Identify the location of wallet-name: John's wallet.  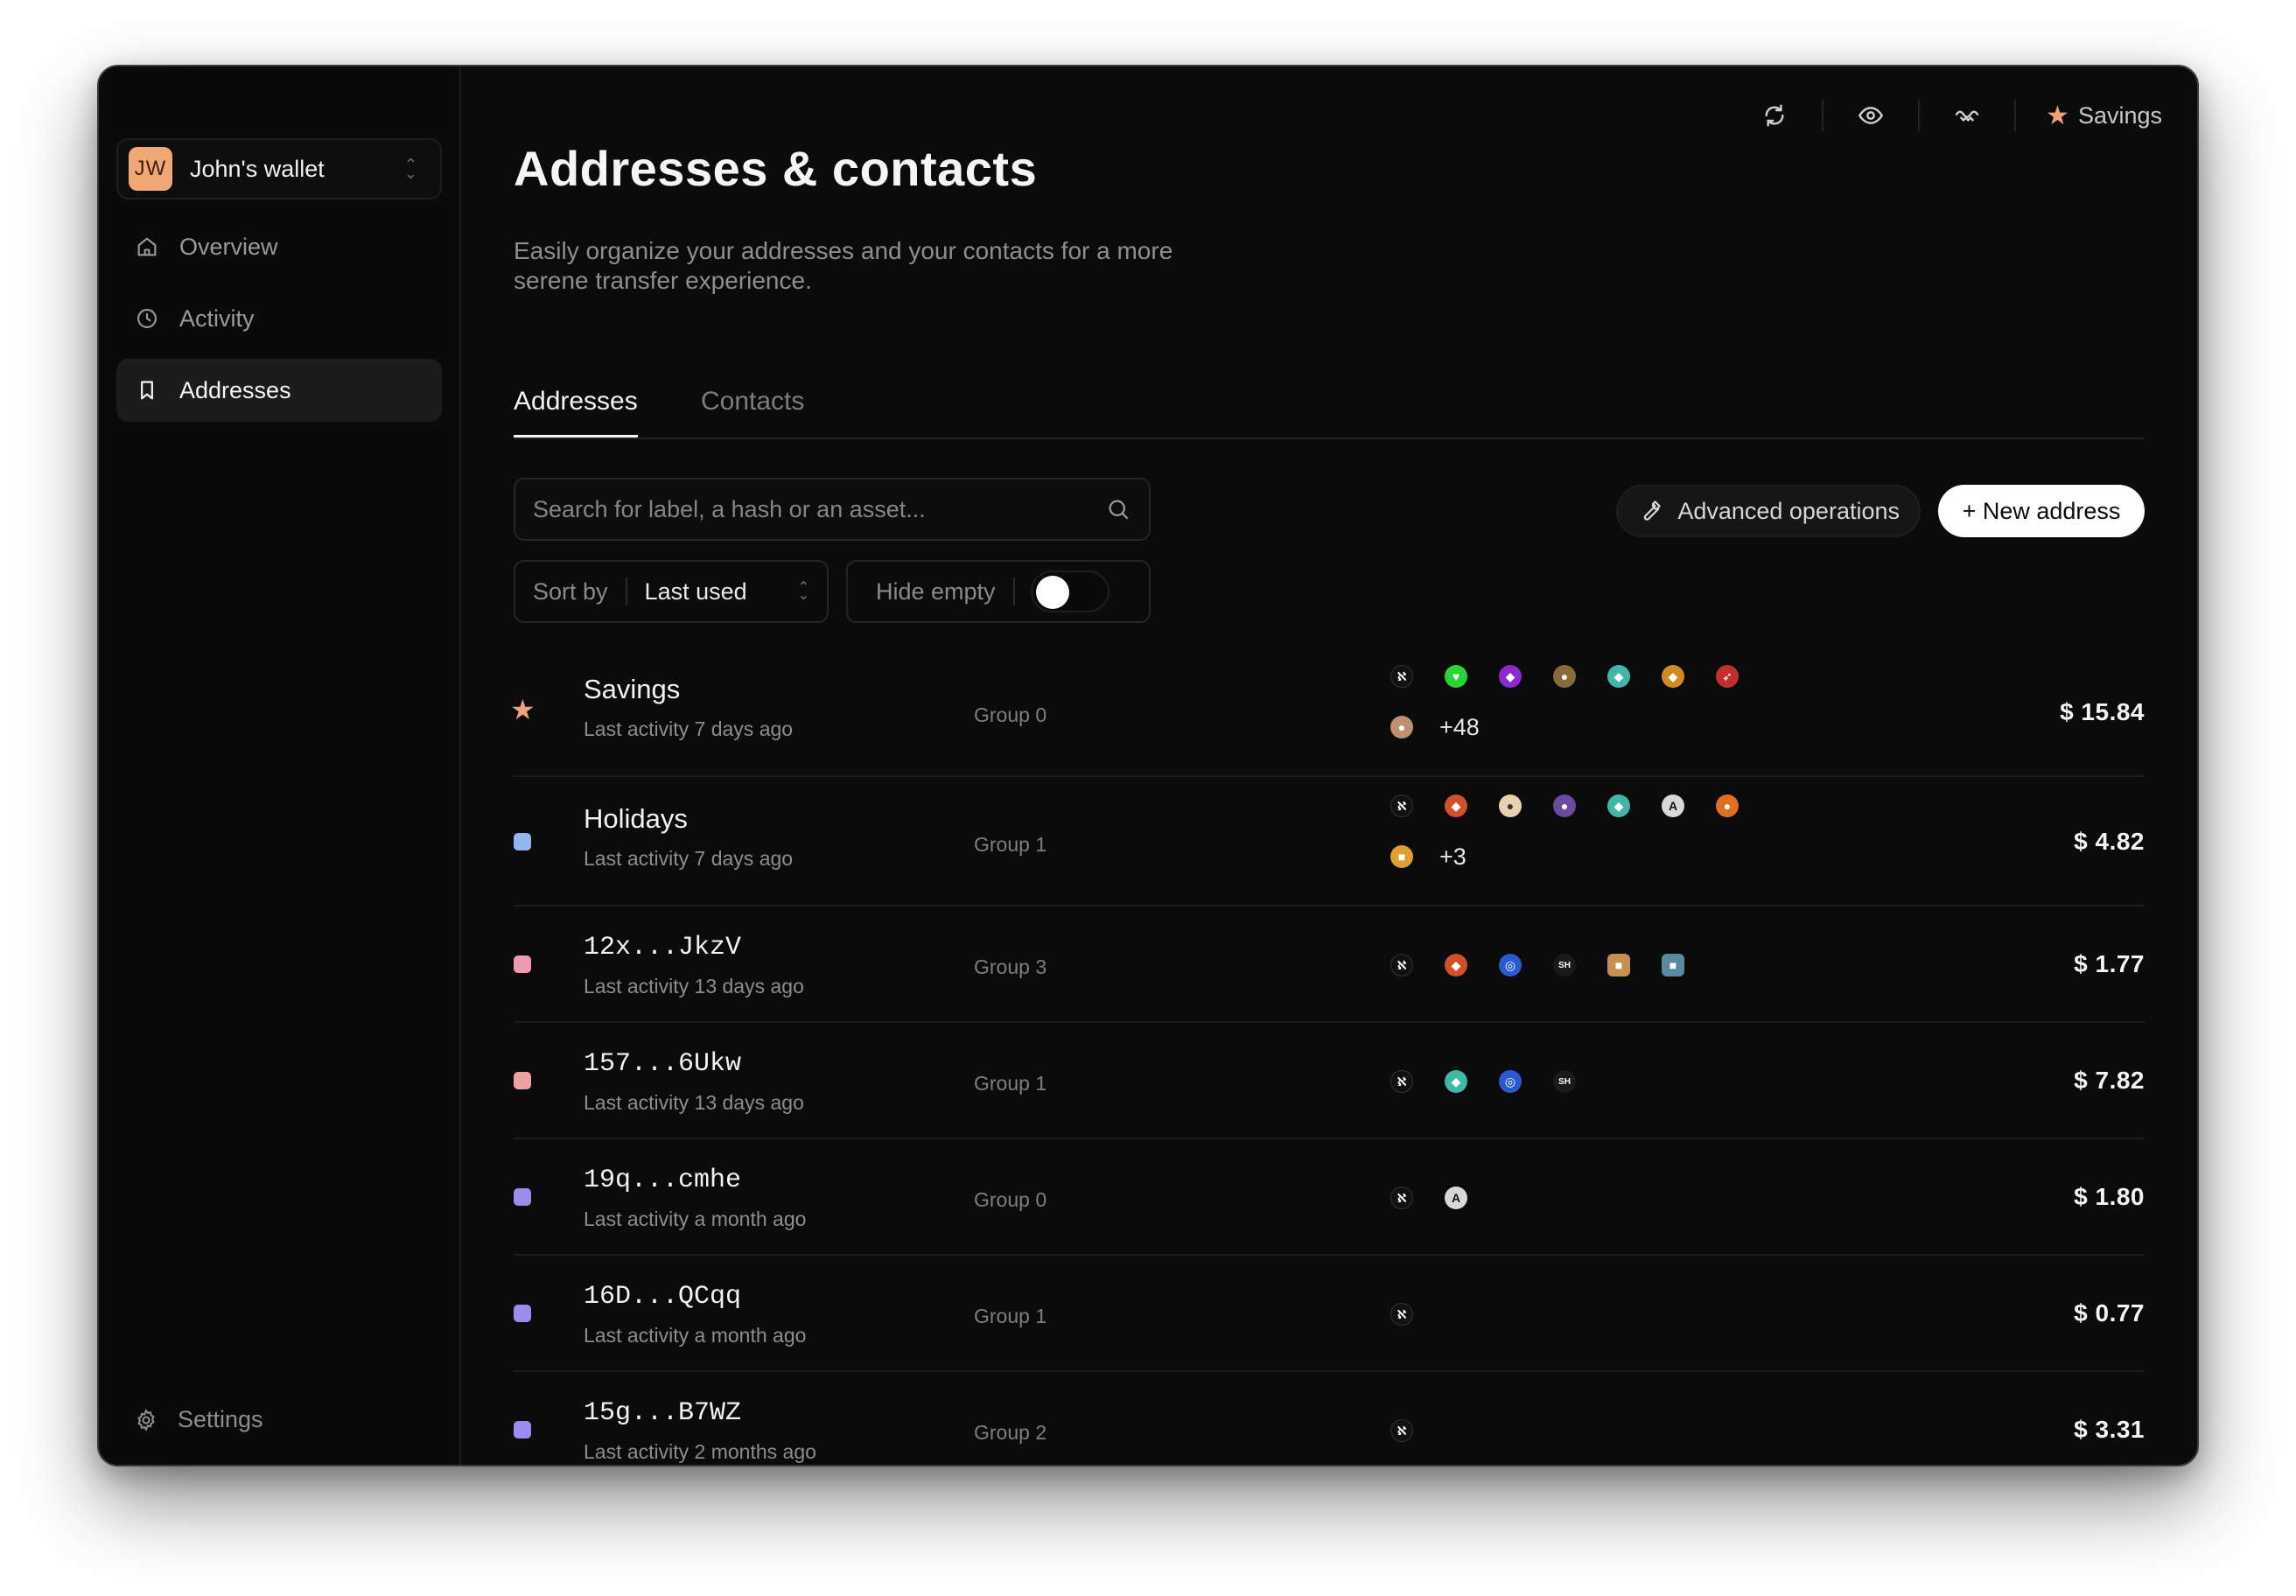
(257, 168).